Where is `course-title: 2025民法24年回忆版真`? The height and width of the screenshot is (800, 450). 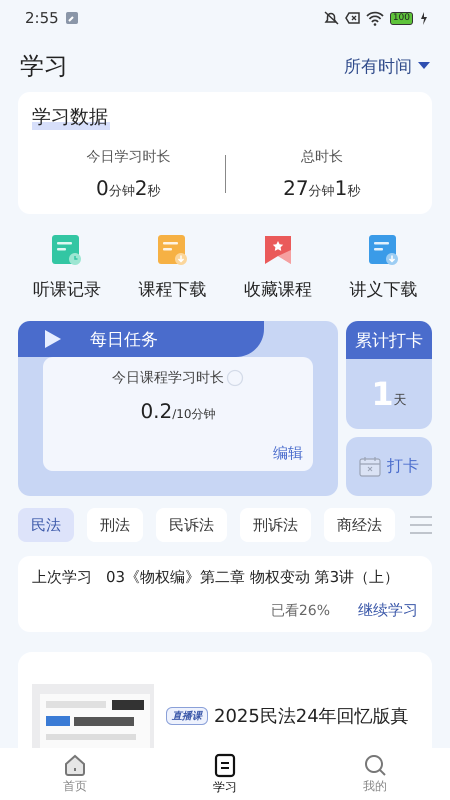
course-title: 2025民法24年回忆版真 is located at coordinates (311, 716).